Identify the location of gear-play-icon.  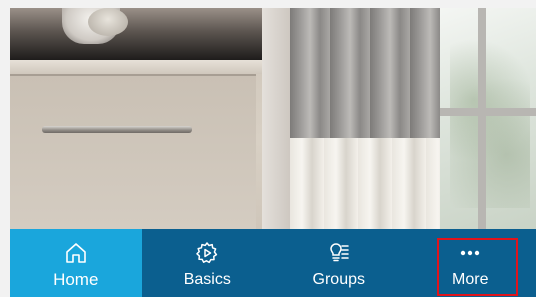
(207, 253).